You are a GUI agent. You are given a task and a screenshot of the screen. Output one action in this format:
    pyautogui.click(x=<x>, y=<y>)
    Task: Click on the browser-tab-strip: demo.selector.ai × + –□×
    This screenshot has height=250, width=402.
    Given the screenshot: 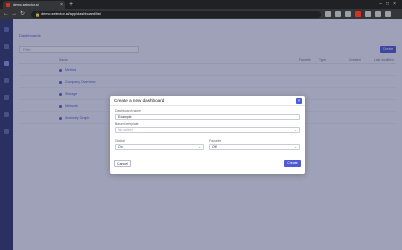 What is the action you would take?
    pyautogui.click(x=201, y=4)
    